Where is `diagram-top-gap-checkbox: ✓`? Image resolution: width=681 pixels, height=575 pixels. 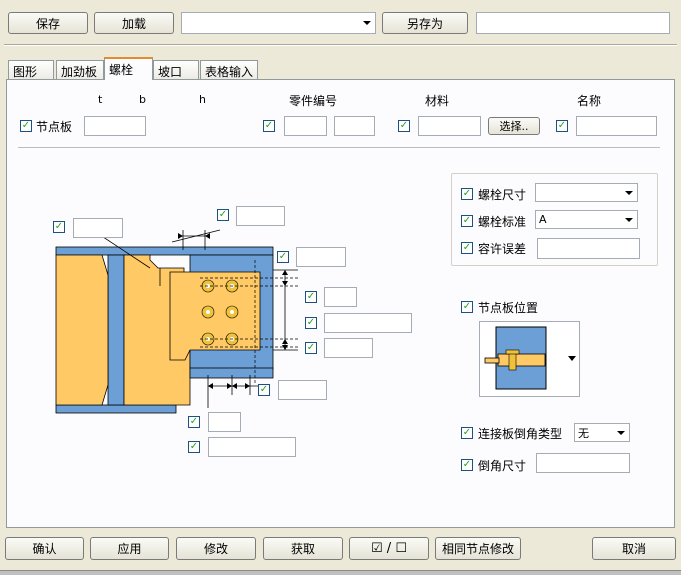
diagram-top-gap-checkbox: ✓ is located at coordinates (223, 215).